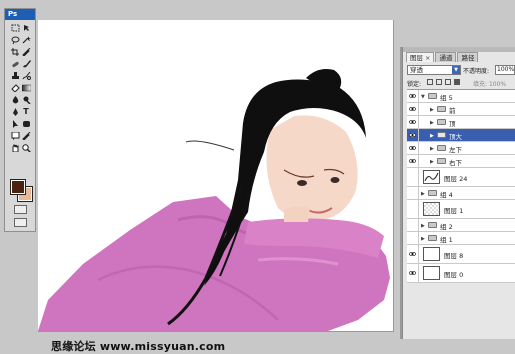 This screenshot has height=354, width=515. Describe the element at coordinates (476, 71) in the screenshot. I see `opacity-label: 不透明度:` at that location.